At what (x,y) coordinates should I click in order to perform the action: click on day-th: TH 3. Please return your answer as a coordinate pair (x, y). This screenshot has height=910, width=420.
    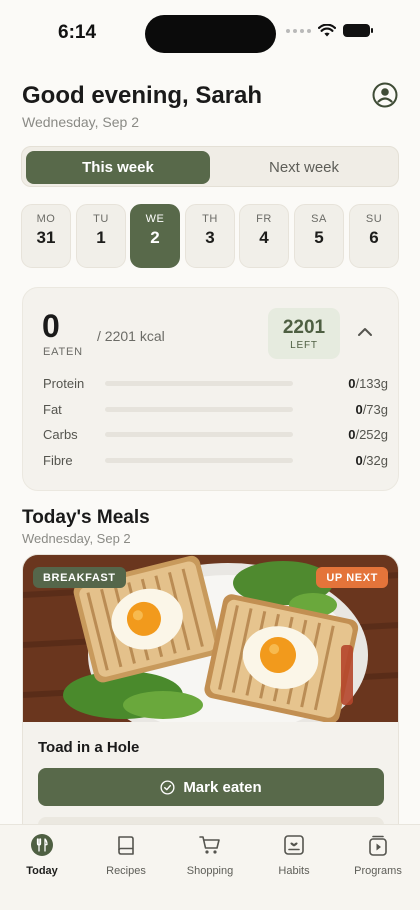
    Looking at the image, I should click on (210, 236).